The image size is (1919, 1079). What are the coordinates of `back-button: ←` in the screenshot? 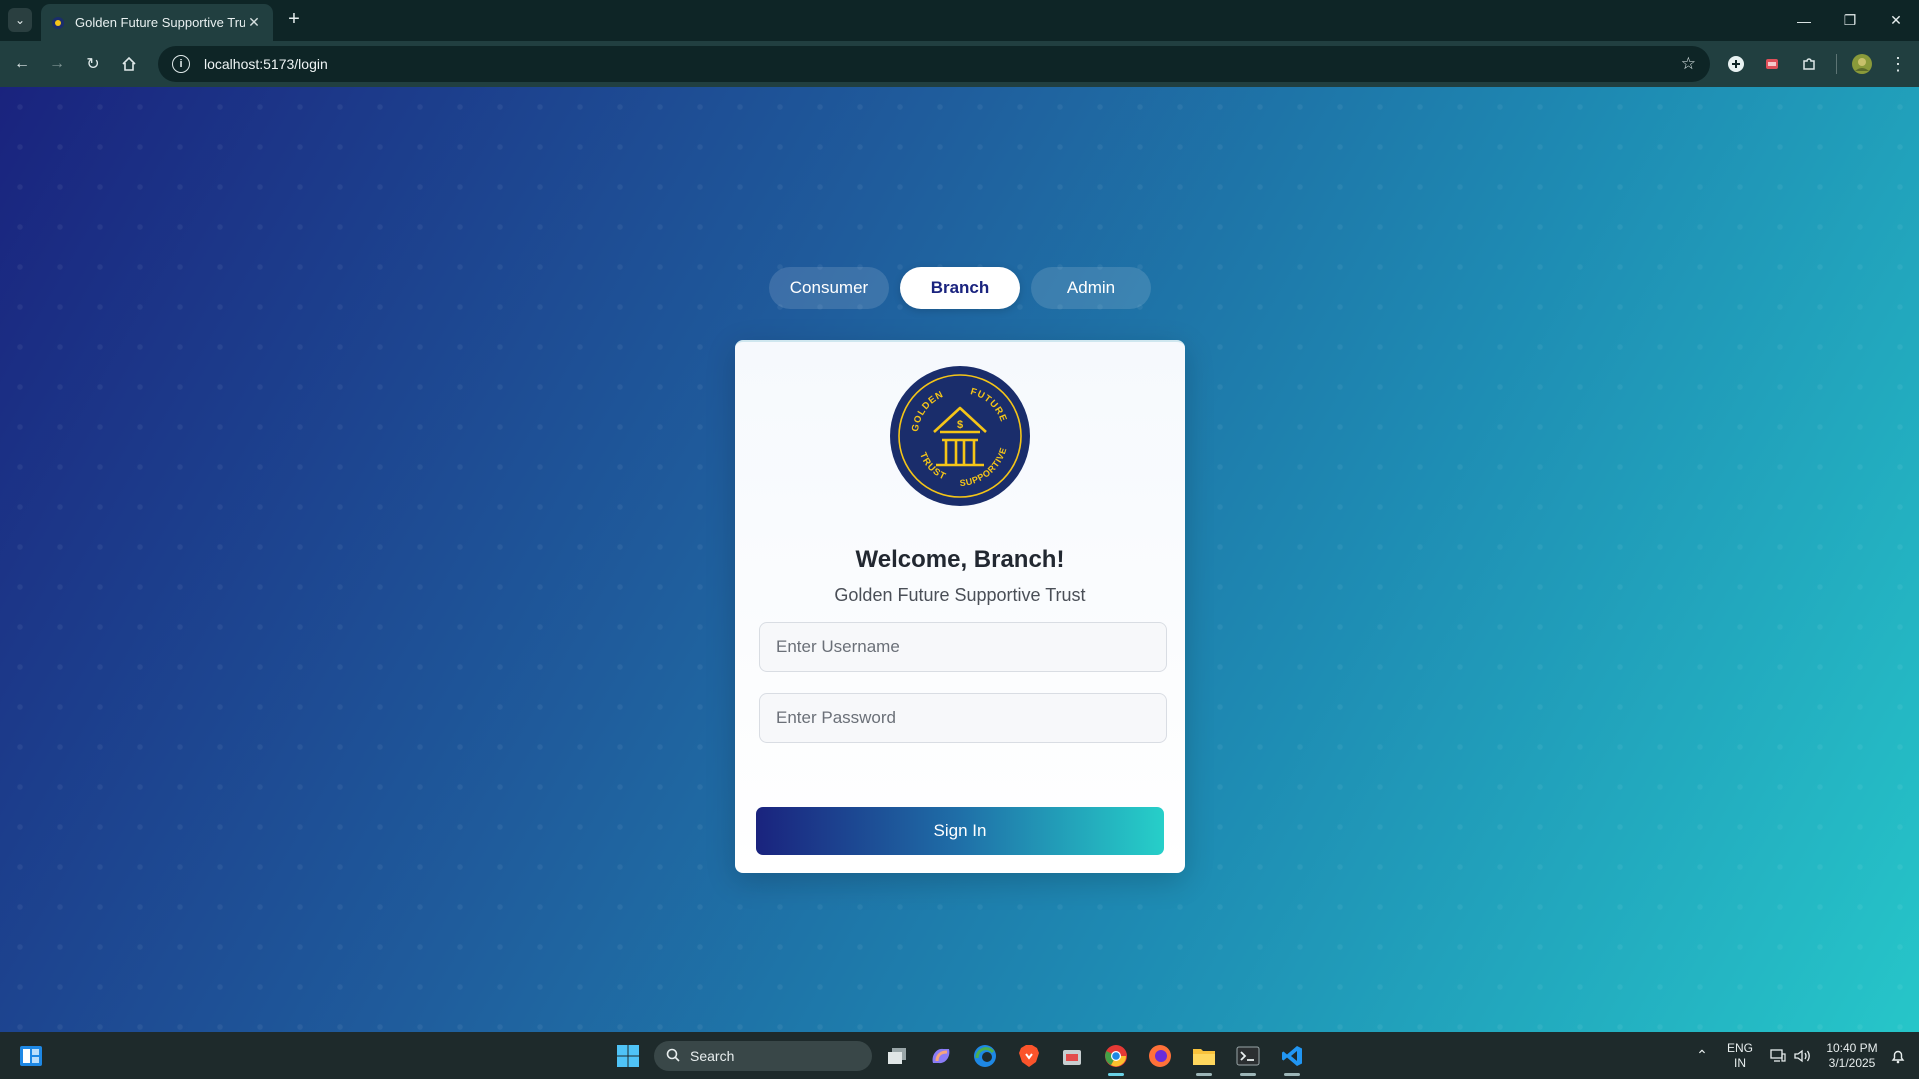 It's located at (22, 64).